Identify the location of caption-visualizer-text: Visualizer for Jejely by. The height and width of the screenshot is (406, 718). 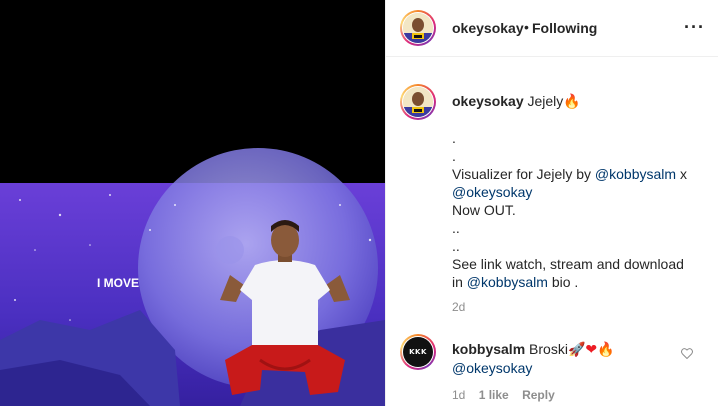
(523, 174).